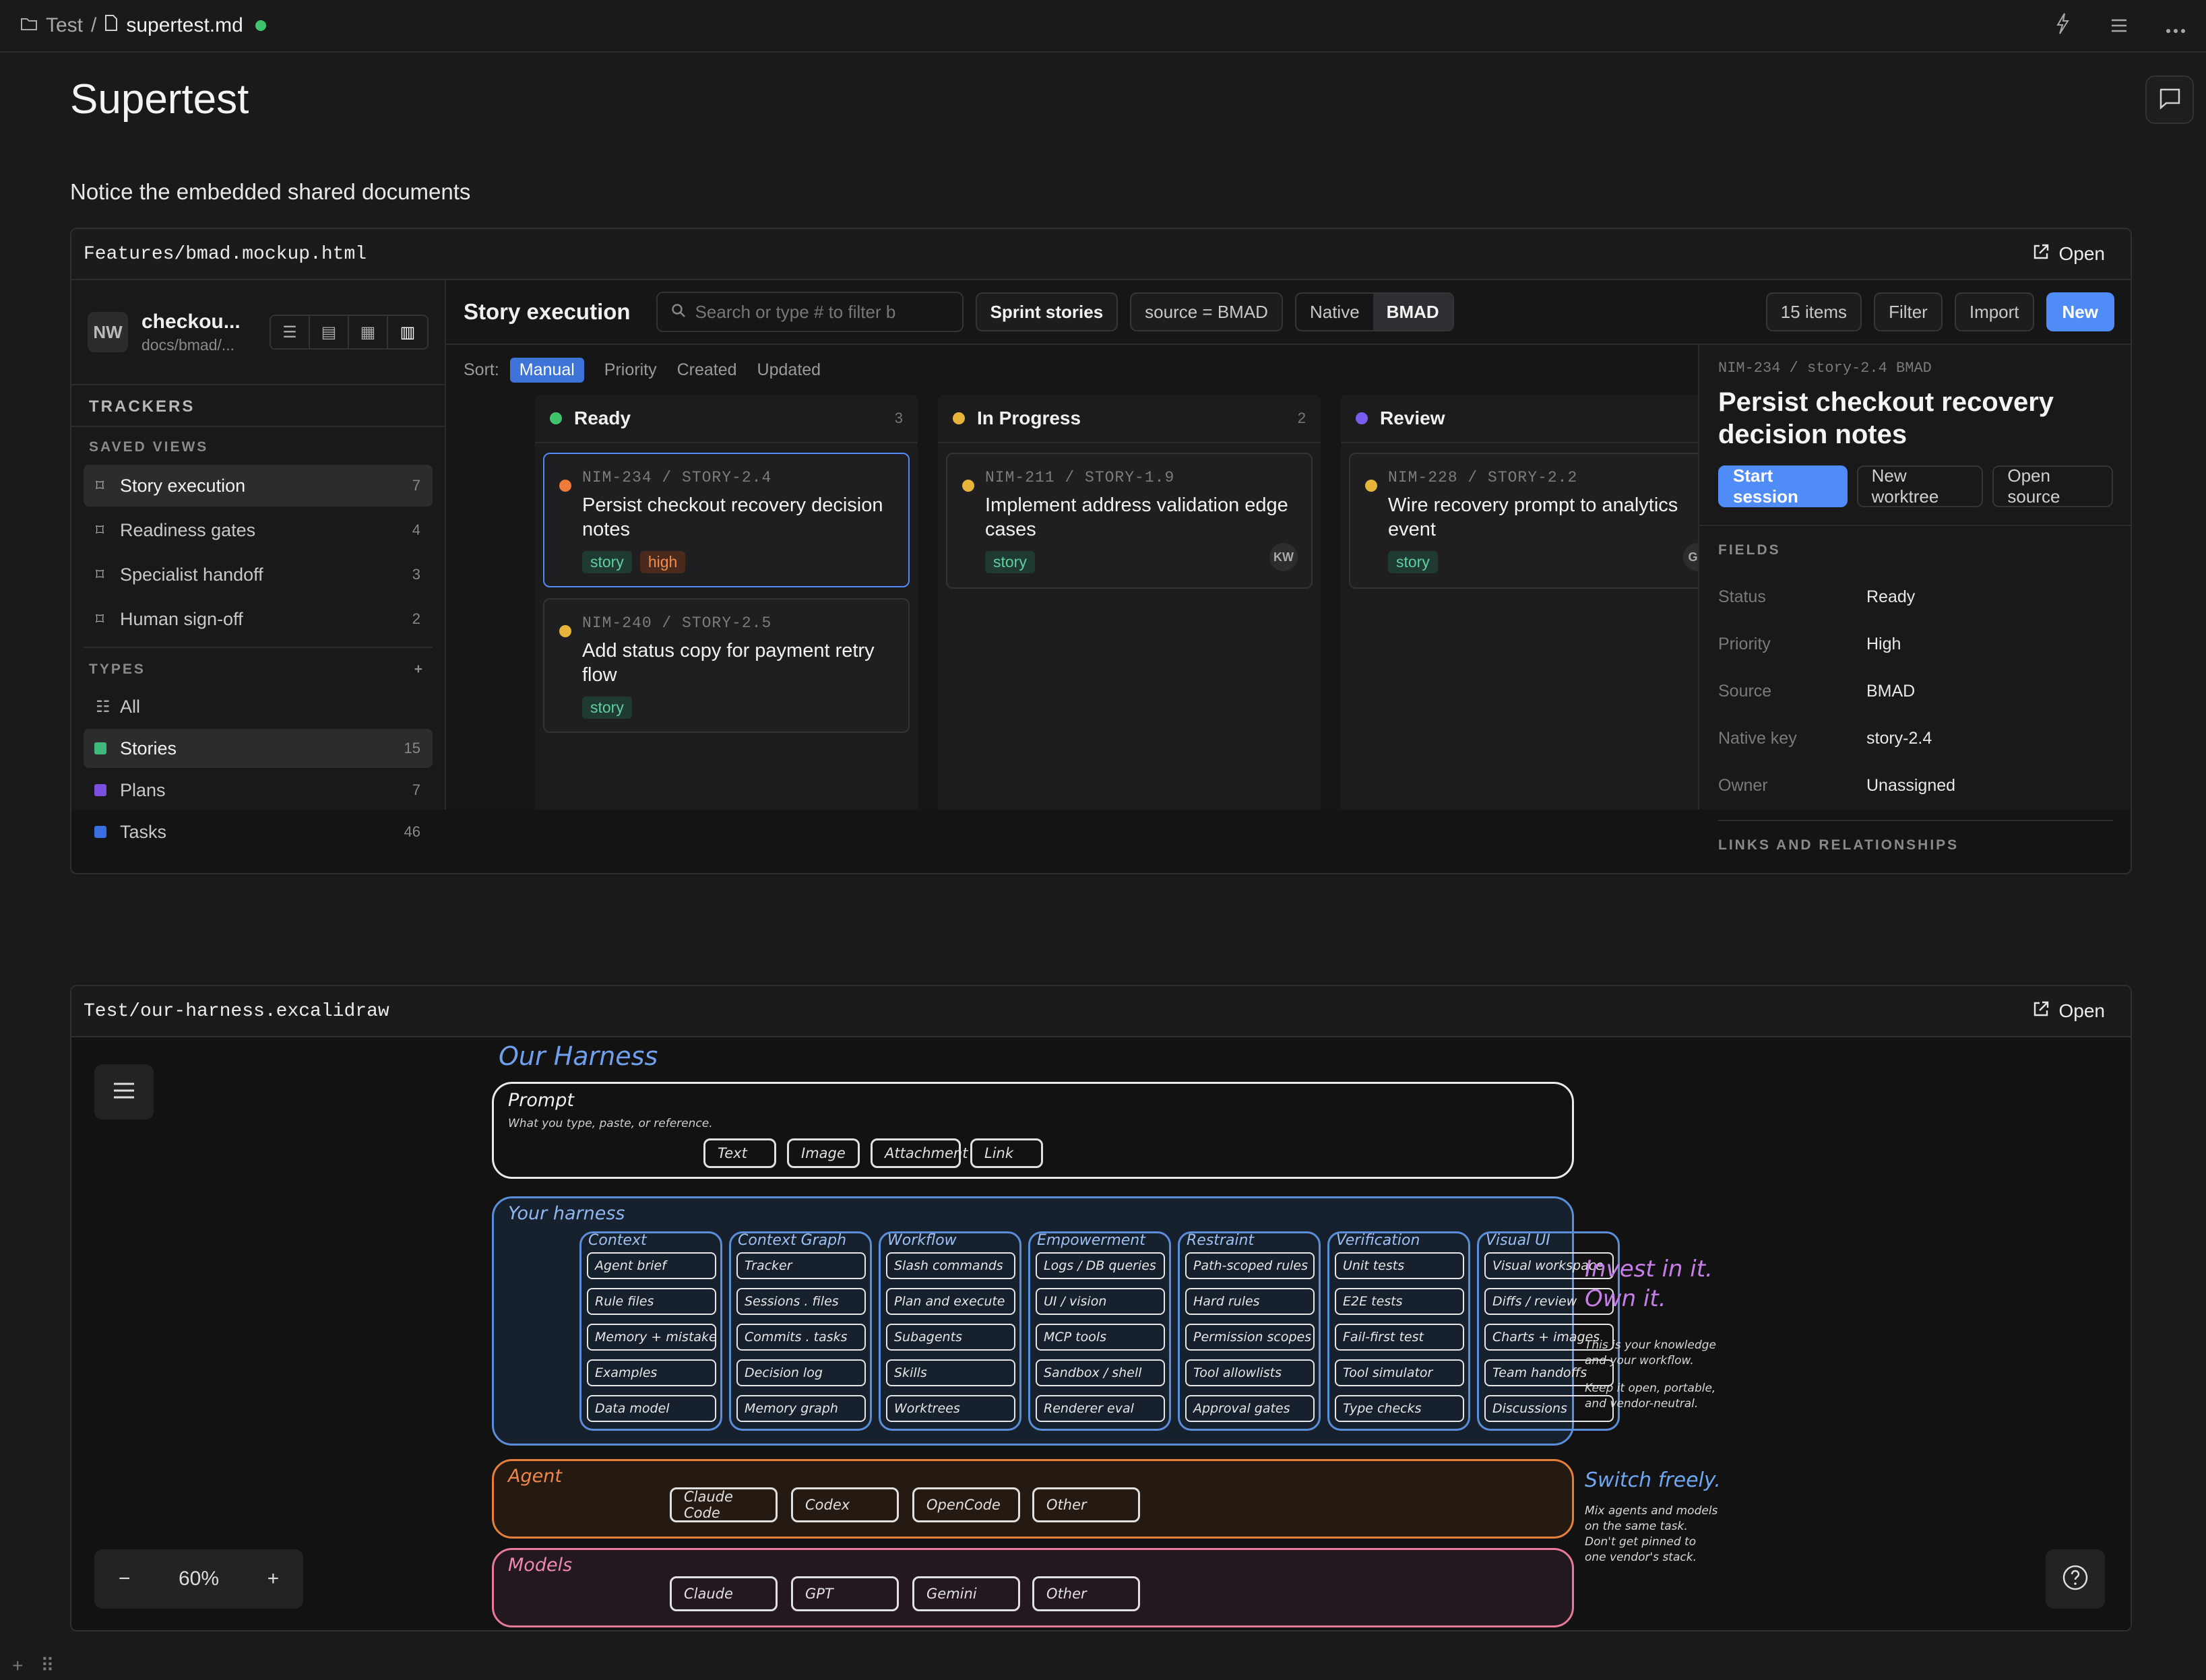 This screenshot has width=2206, height=1680. Describe the element at coordinates (1911, 786) in the screenshot. I see `field-value: Unassigned` at that location.